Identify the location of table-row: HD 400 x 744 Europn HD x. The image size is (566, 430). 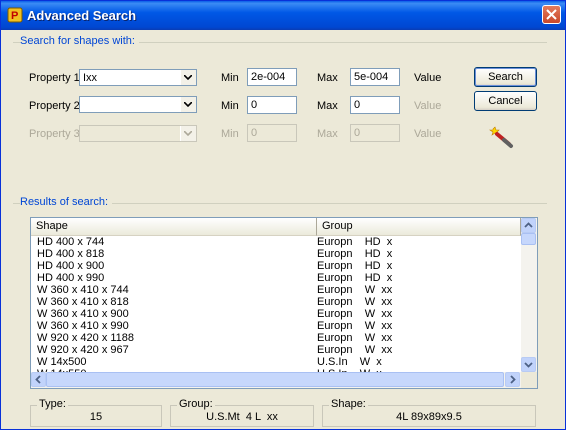
(276, 242).